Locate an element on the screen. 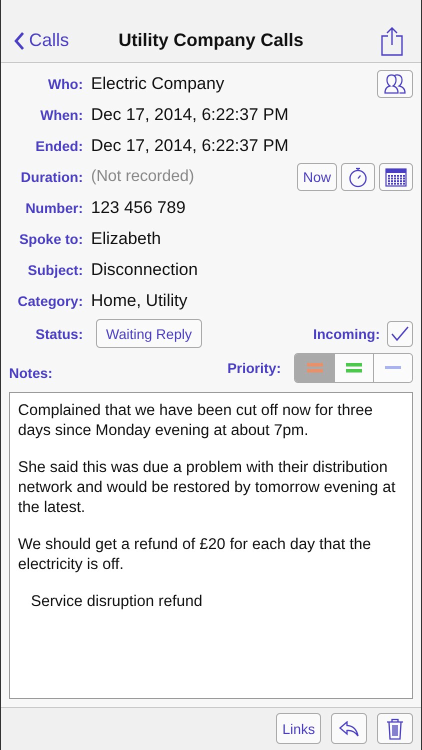  field-label: Duration: is located at coordinates (51, 177).